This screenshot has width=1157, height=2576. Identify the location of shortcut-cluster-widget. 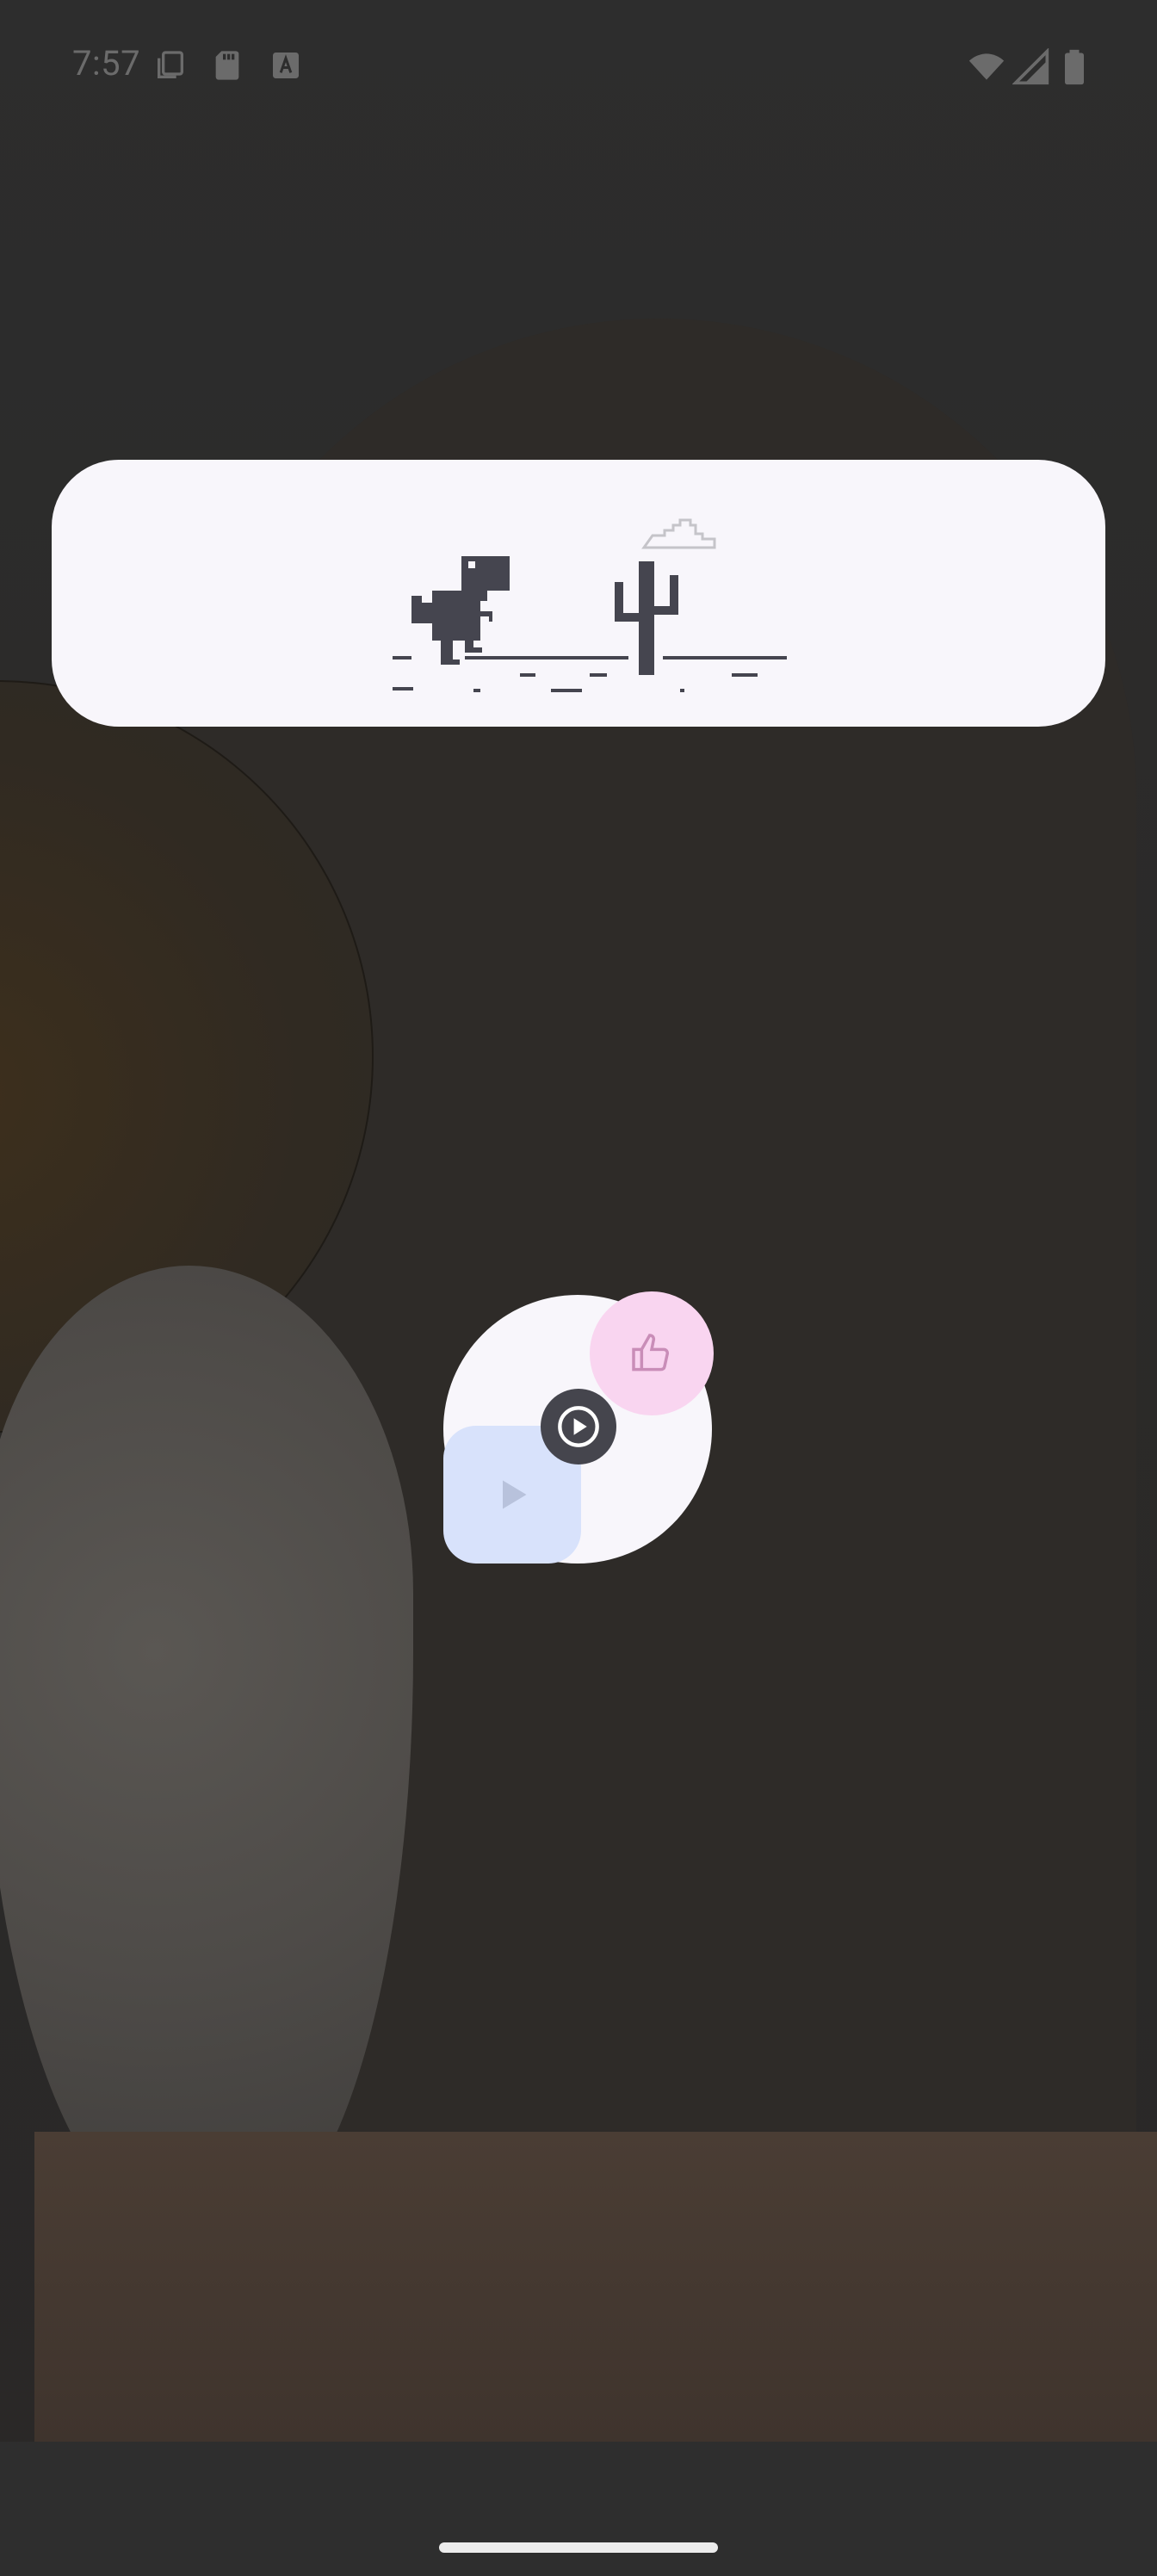
(581, 1429).